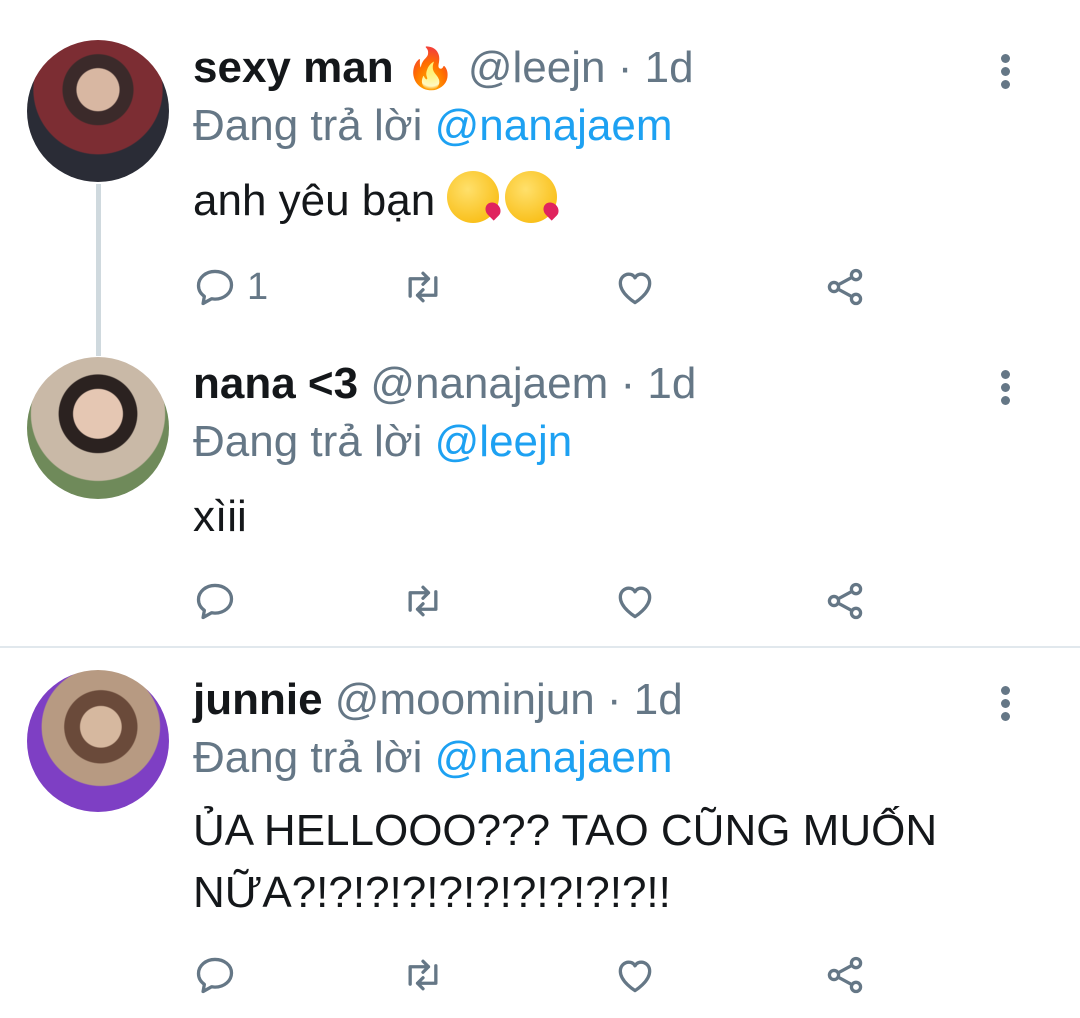 The height and width of the screenshot is (1018, 1080). I want to click on tweet-header: sexy man 🔥 @leejn · 1d, so click(443, 68).